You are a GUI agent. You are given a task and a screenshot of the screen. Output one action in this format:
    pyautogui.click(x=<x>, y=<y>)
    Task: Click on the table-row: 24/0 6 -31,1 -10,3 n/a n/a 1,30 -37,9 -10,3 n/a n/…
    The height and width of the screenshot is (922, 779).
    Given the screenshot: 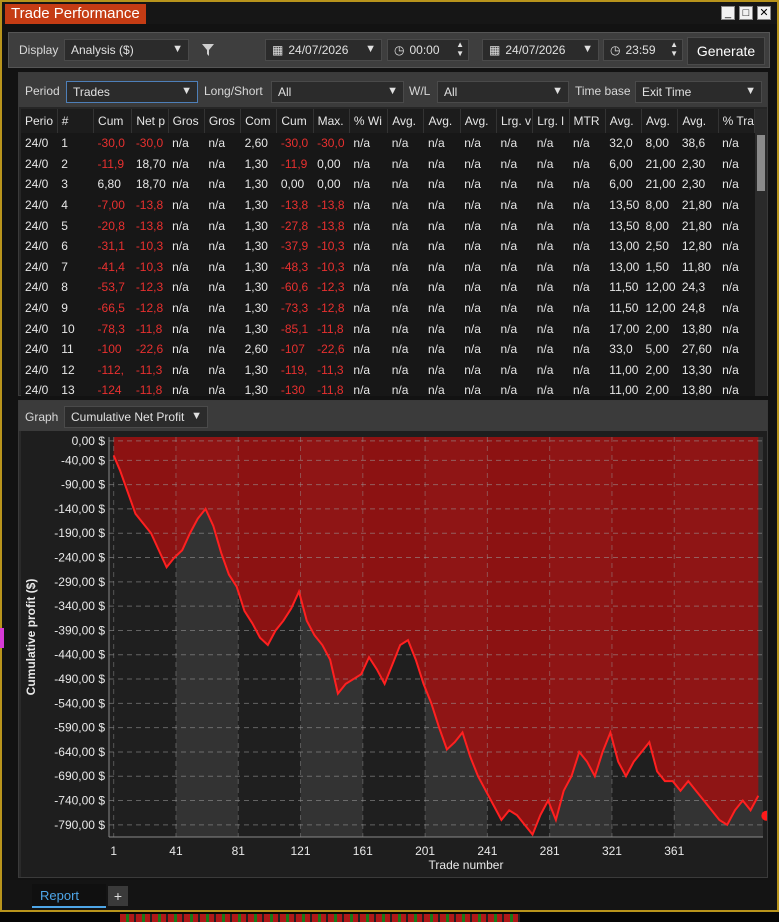 What is the action you would take?
    pyautogui.click(x=388, y=246)
    